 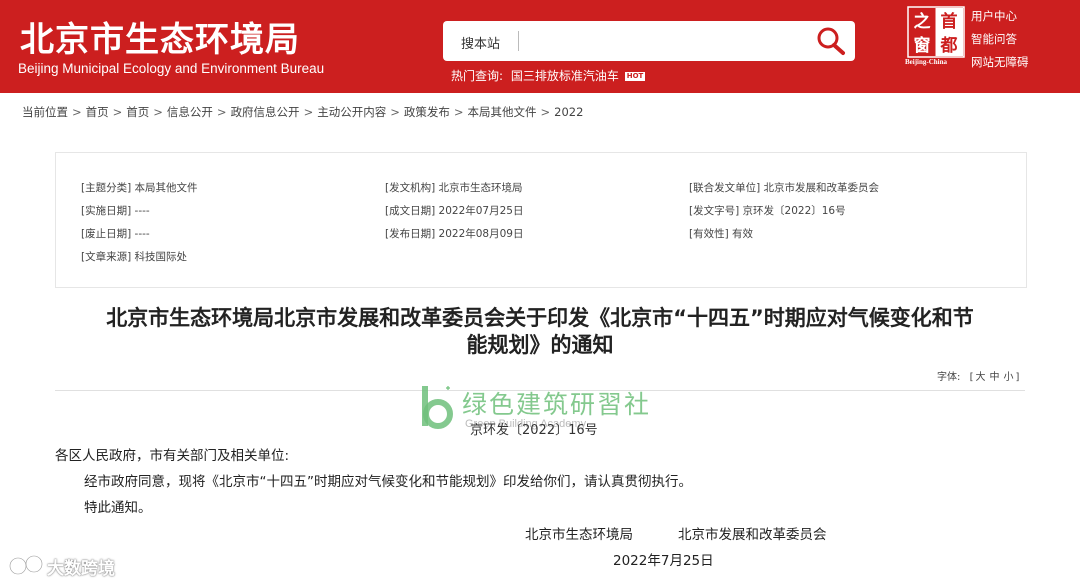 I want to click on meta-source: [文章来源] 科技国际处, so click(x=134, y=257).